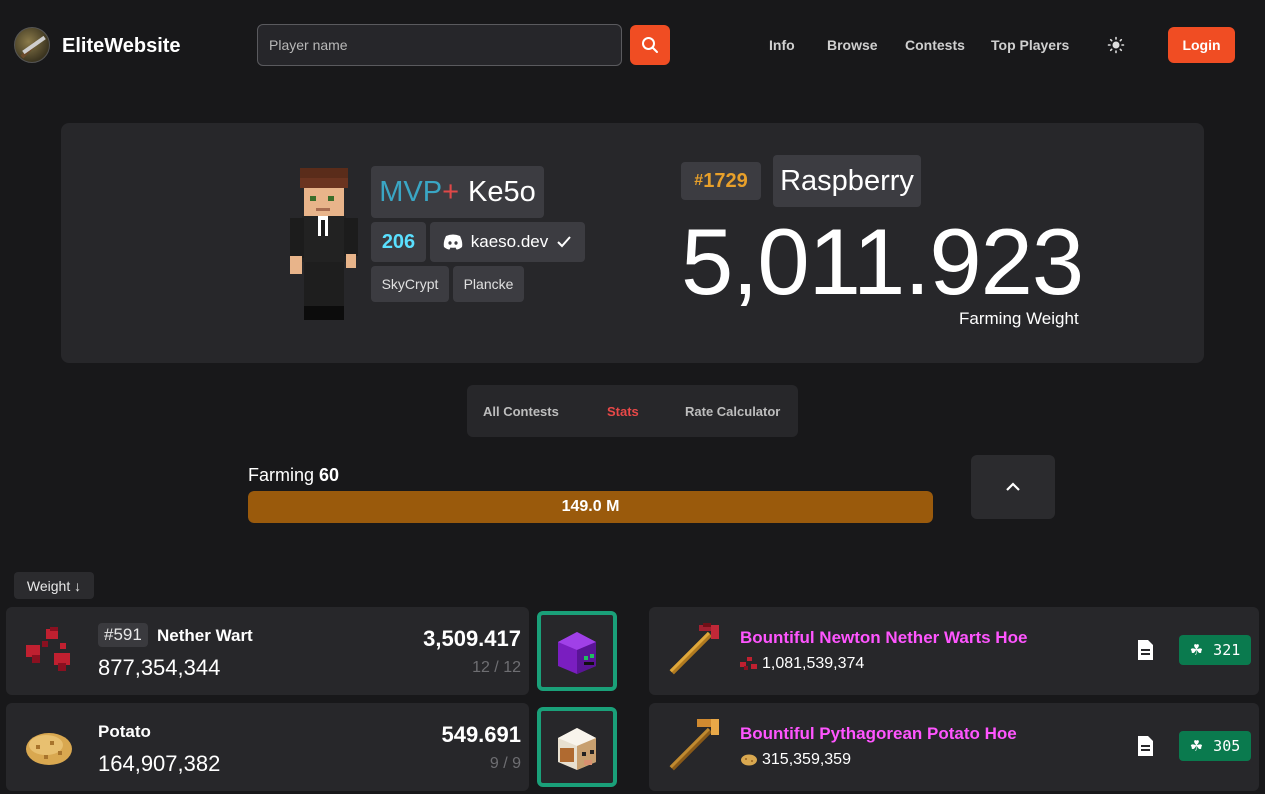 The height and width of the screenshot is (794, 1265). What do you see at coordinates (472, 638) in the screenshot?
I see `crop-weight: 3,509.417` at bounding box center [472, 638].